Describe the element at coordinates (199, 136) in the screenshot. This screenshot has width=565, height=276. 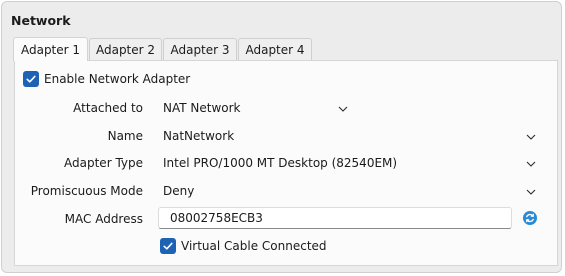
I see `name-value: NatNetwork` at that location.